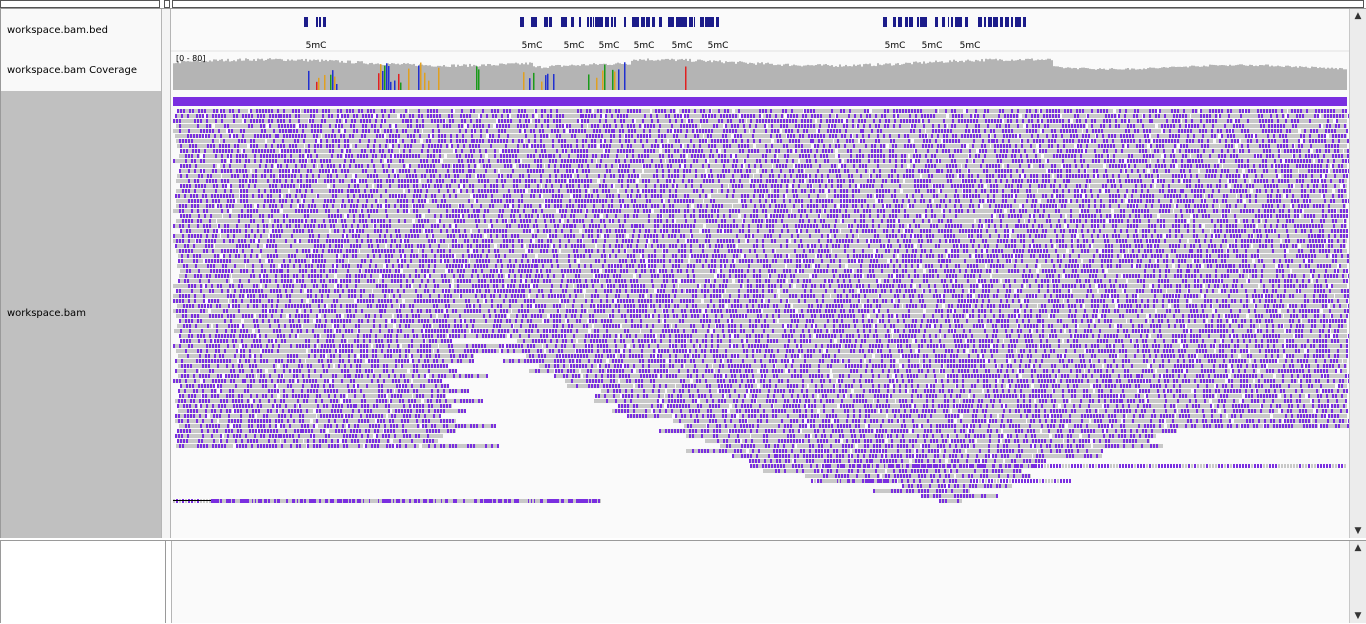 The image size is (1366, 624). Describe the element at coordinates (72, 70) in the screenshot. I see `coverage-track-name: workspace.bam Coverage` at that location.